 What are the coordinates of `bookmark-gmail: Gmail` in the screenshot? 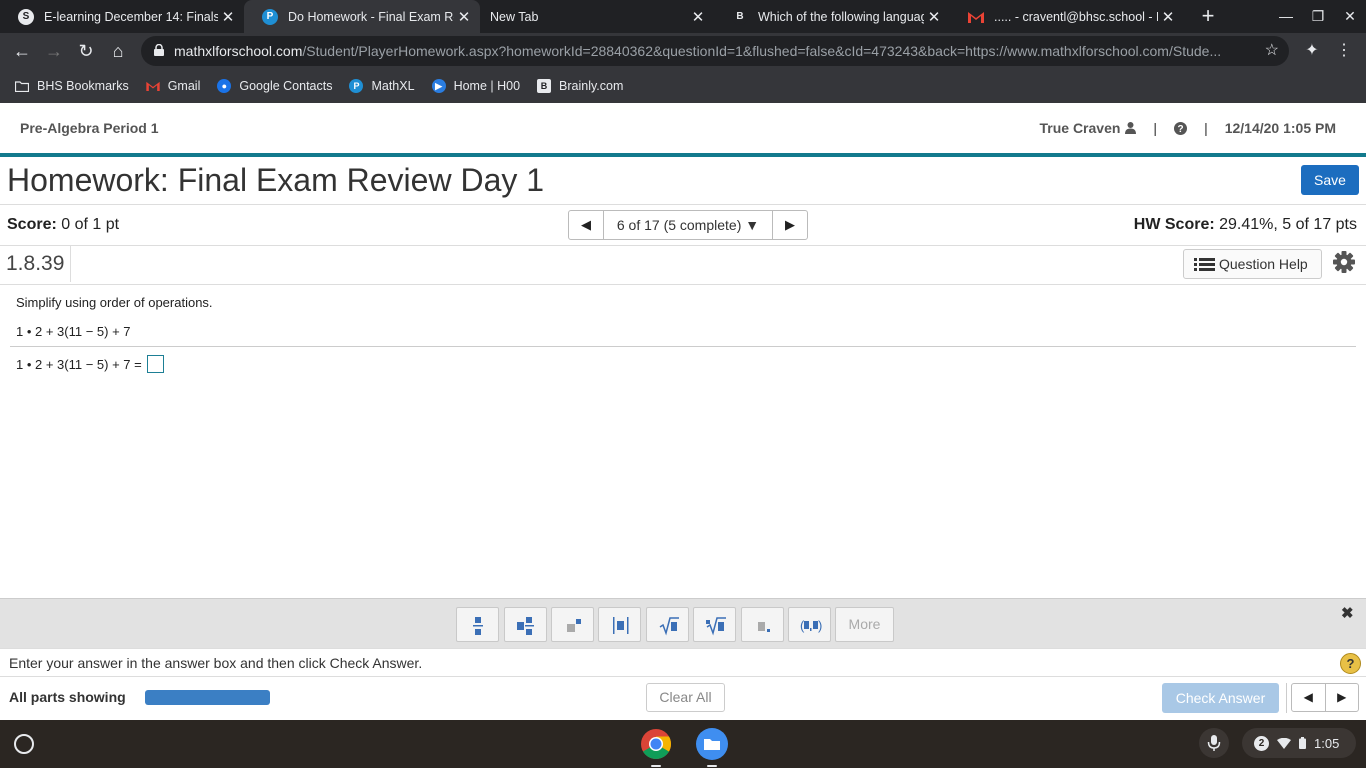 It's located at (173, 86).